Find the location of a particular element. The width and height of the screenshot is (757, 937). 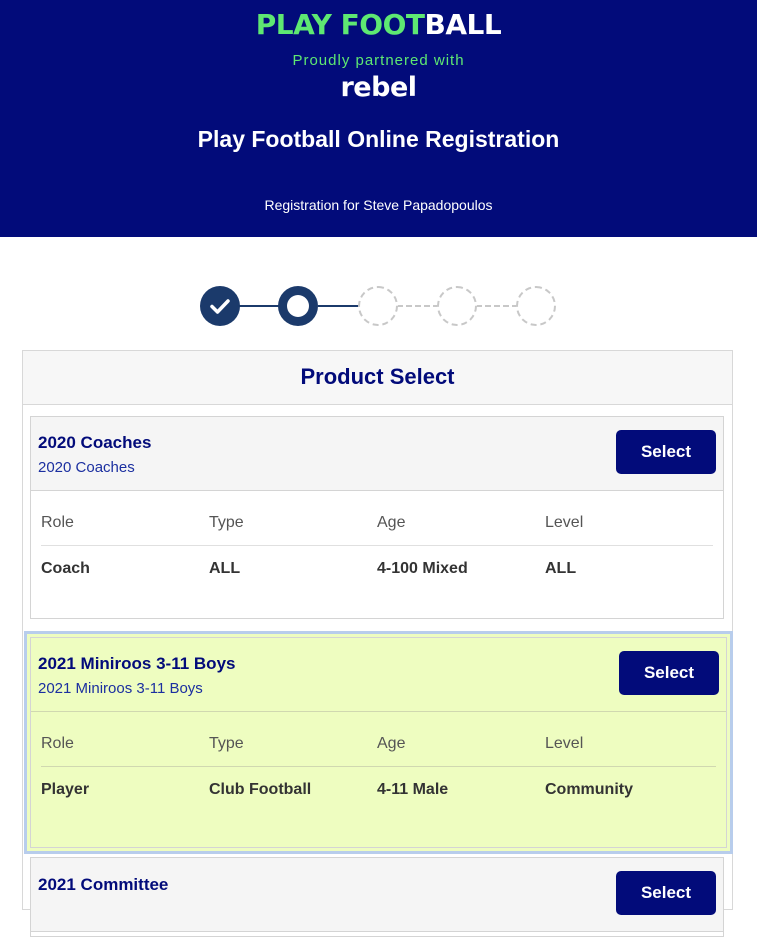

product-subtitle: 2020 Coaches is located at coordinates (86, 467).